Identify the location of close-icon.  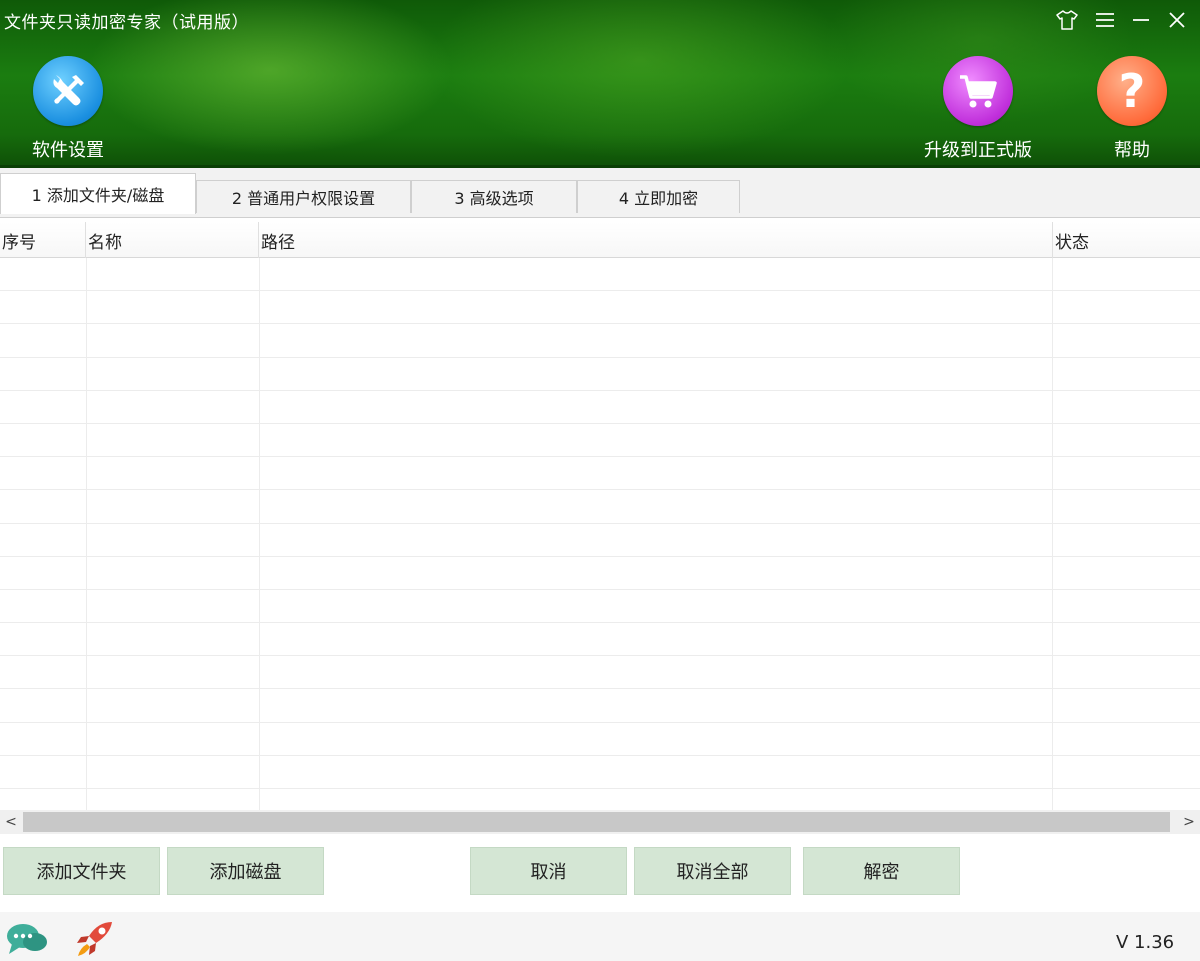
(1177, 20).